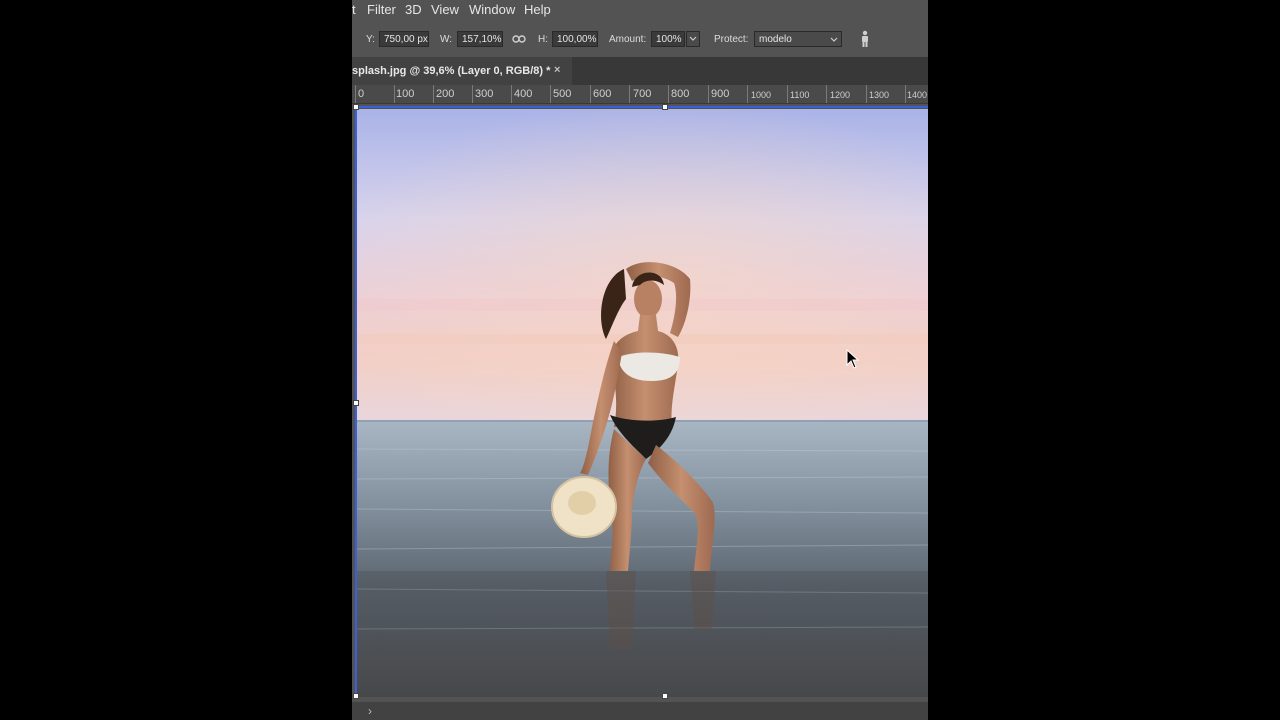 The width and height of the screenshot is (1280, 720). Describe the element at coordinates (543, 39) in the screenshot. I see `h-label: H:` at that location.